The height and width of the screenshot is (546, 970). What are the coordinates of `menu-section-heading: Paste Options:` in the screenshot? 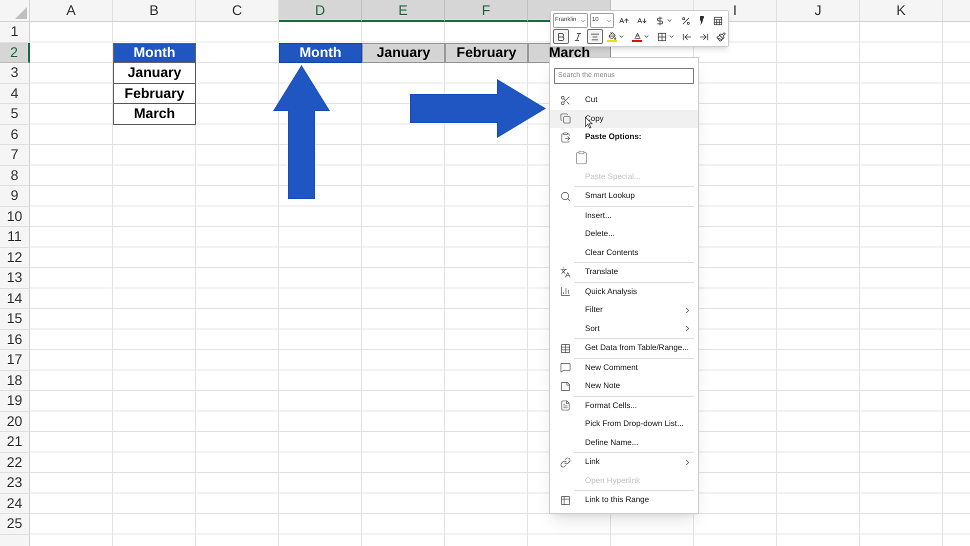 It's located at (613, 137).